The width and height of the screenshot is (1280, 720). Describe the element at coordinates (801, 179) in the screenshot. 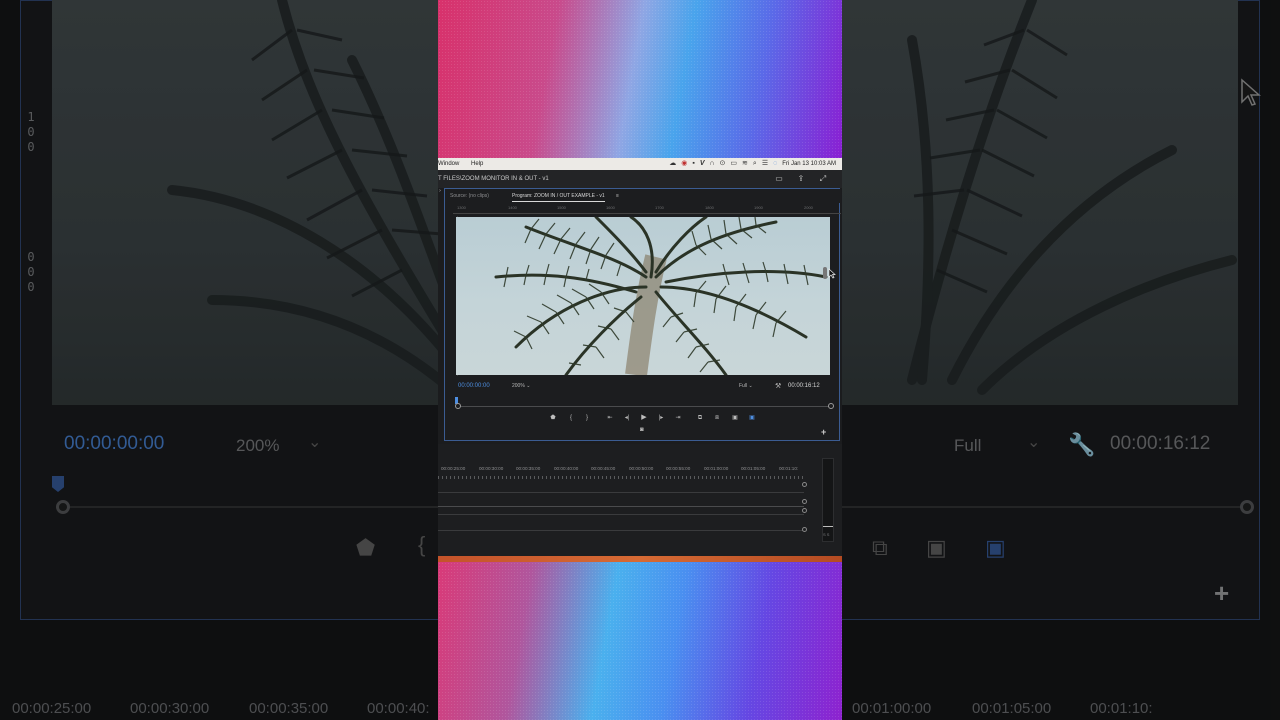

I see `share-icon: ⇪` at that location.